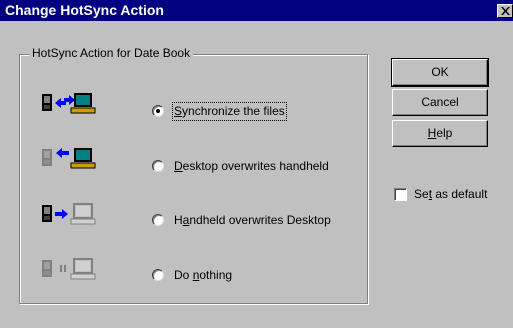 The width and height of the screenshot is (513, 328). I want to click on group-label: HotSync Action for Date Book, so click(111, 53).